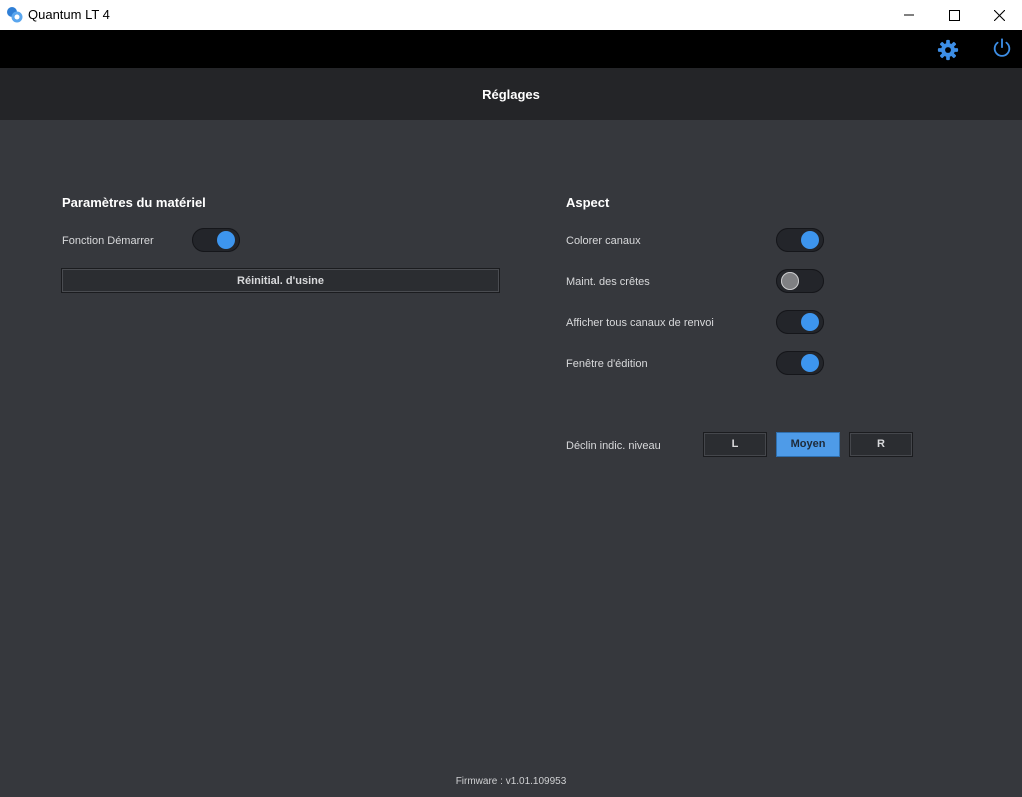 The width and height of the screenshot is (1022, 797). Describe the element at coordinates (808, 444) in the screenshot. I see `level-decay-option-medium: Moyen` at that location.